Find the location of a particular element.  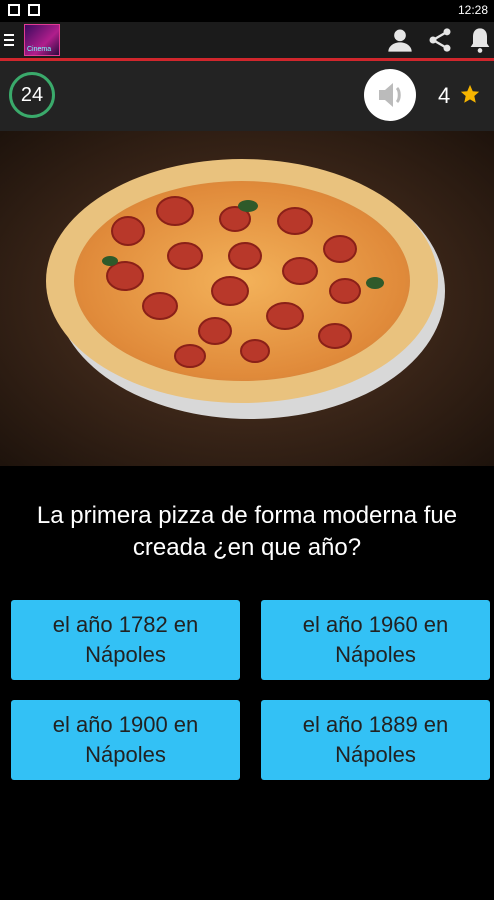

profile-icon is located at coordinates (400, 40).